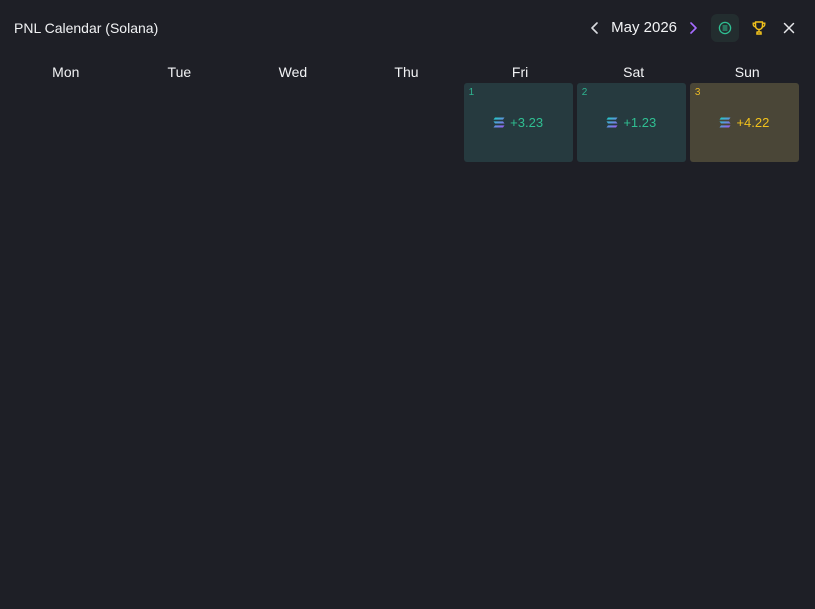 This screenshot has width=815, height=609. I want to click on chevron-right-icon, so click(693, 28).